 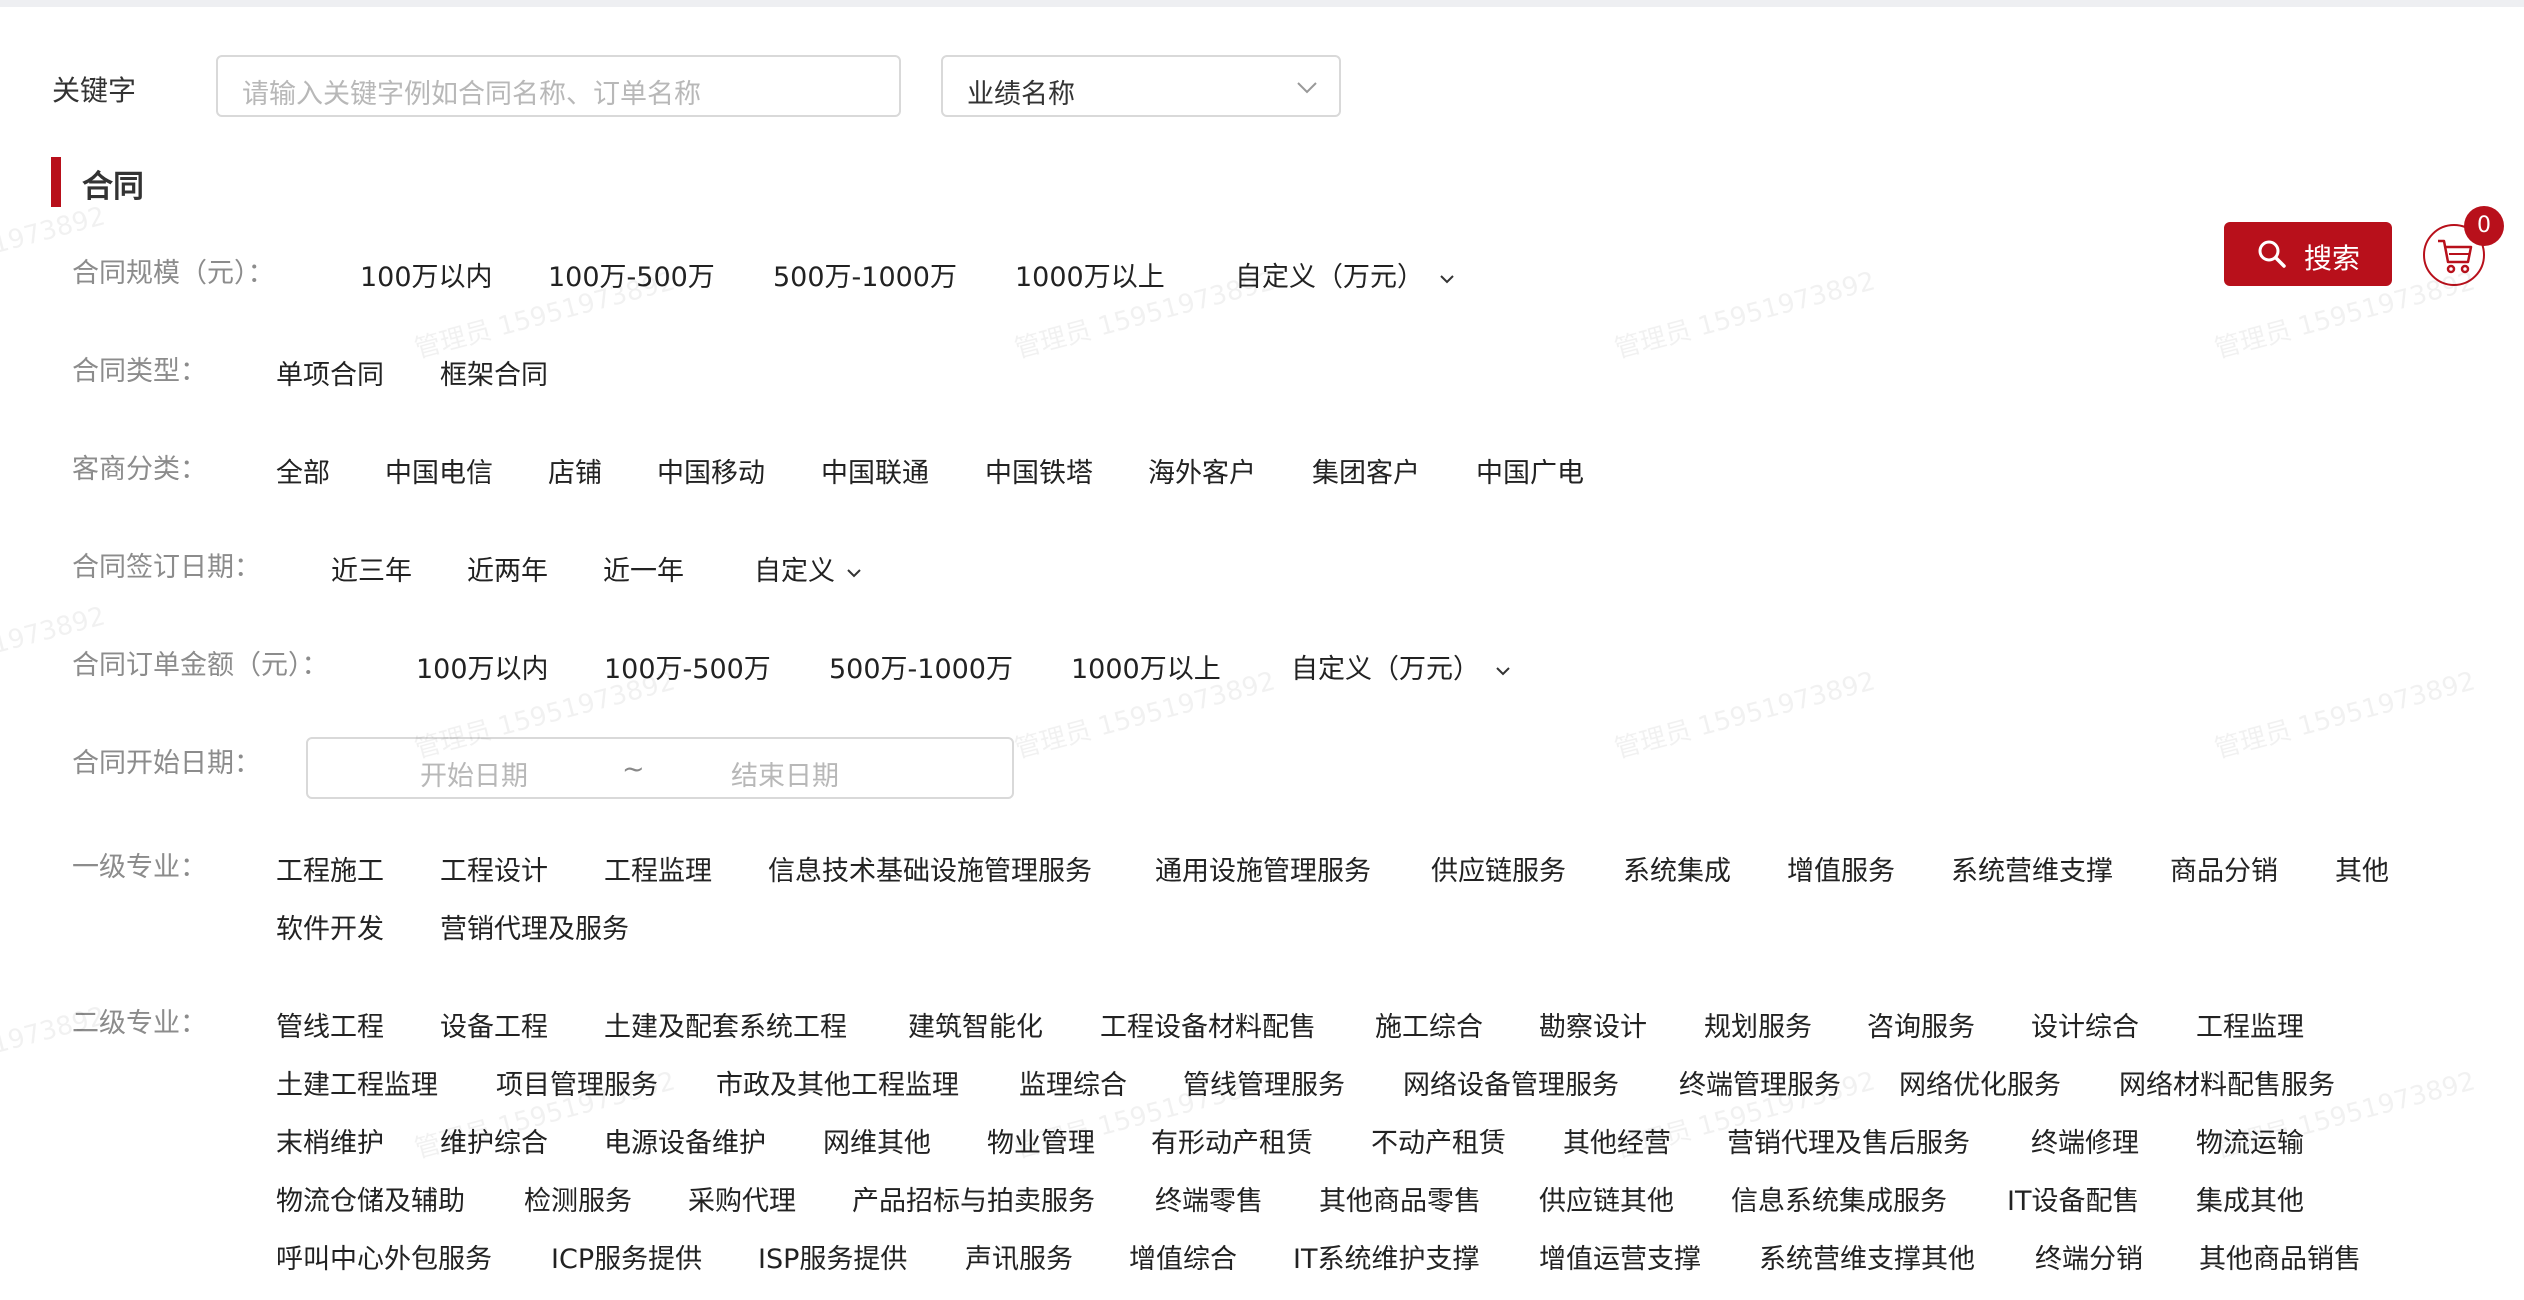 What do you see at coordinates (507, 568) in the screenshot?
I see `sign-date-option: 近两年` at bounding box center [507, 568].